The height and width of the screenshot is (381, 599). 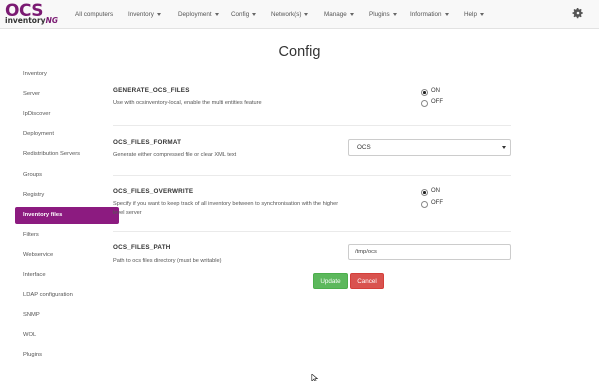 I want to click on mouse-cursor-icon, so click(x=315, y=377).